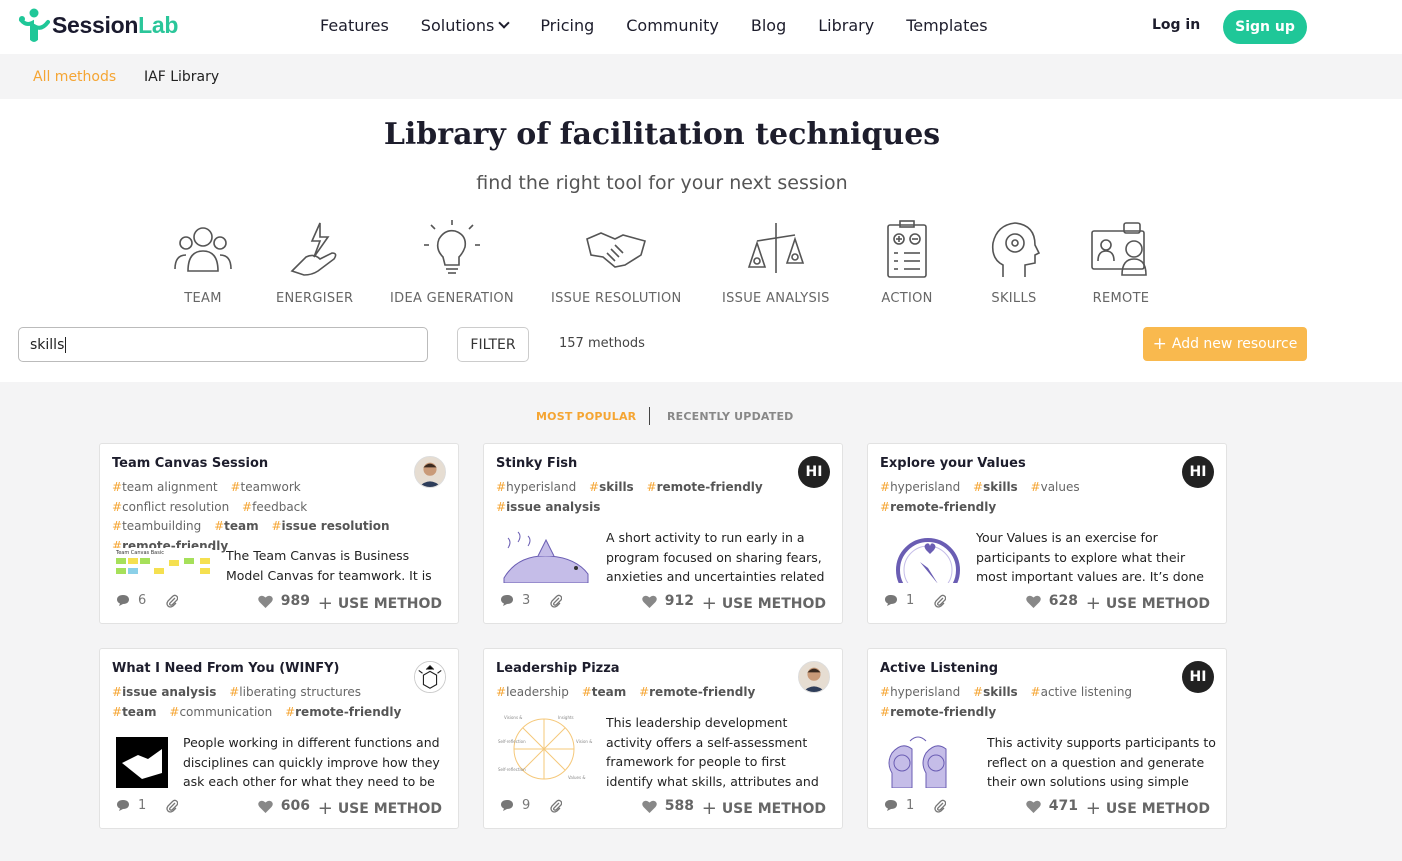 The width and height of the screenshot is (1402, 861). Describe the element at coordinates (1225, 344) in the screenshot. I see `add-new-resource-button: + Add new resource` at that location.